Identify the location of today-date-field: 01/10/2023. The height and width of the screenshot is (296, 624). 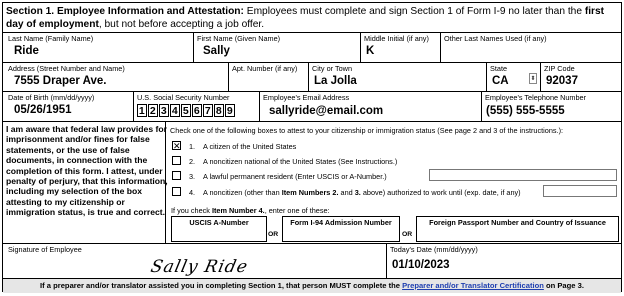
(421, 265).